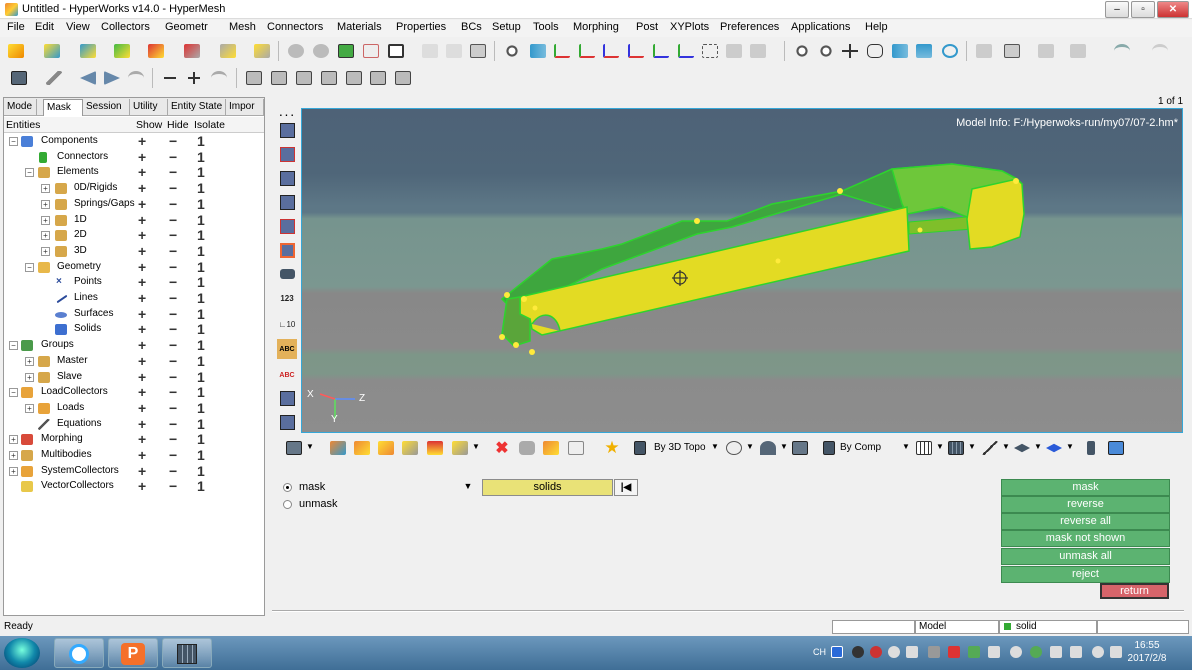  What do you see at coordinates (1085, 504) in the screenshot?
I see `reverse-button: reverse` at bounding box center [1085, 504].